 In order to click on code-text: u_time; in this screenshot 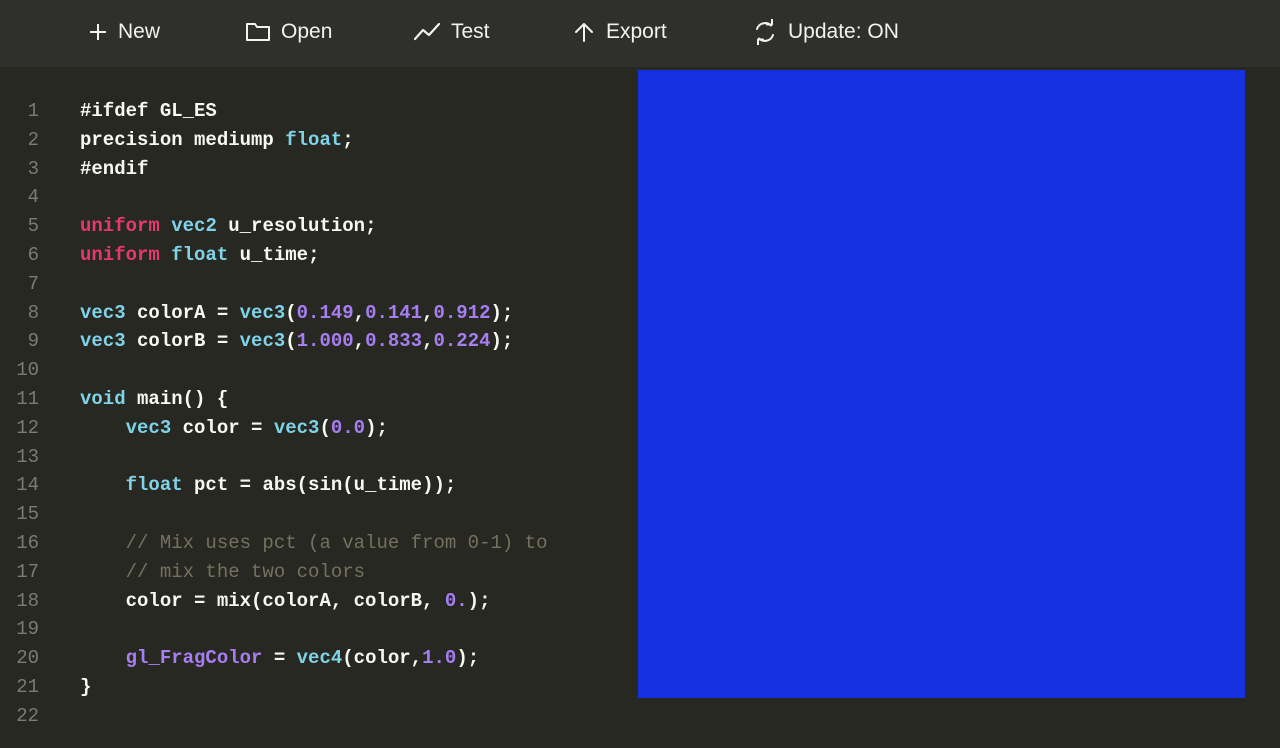, I will do `click(274, 255)`.